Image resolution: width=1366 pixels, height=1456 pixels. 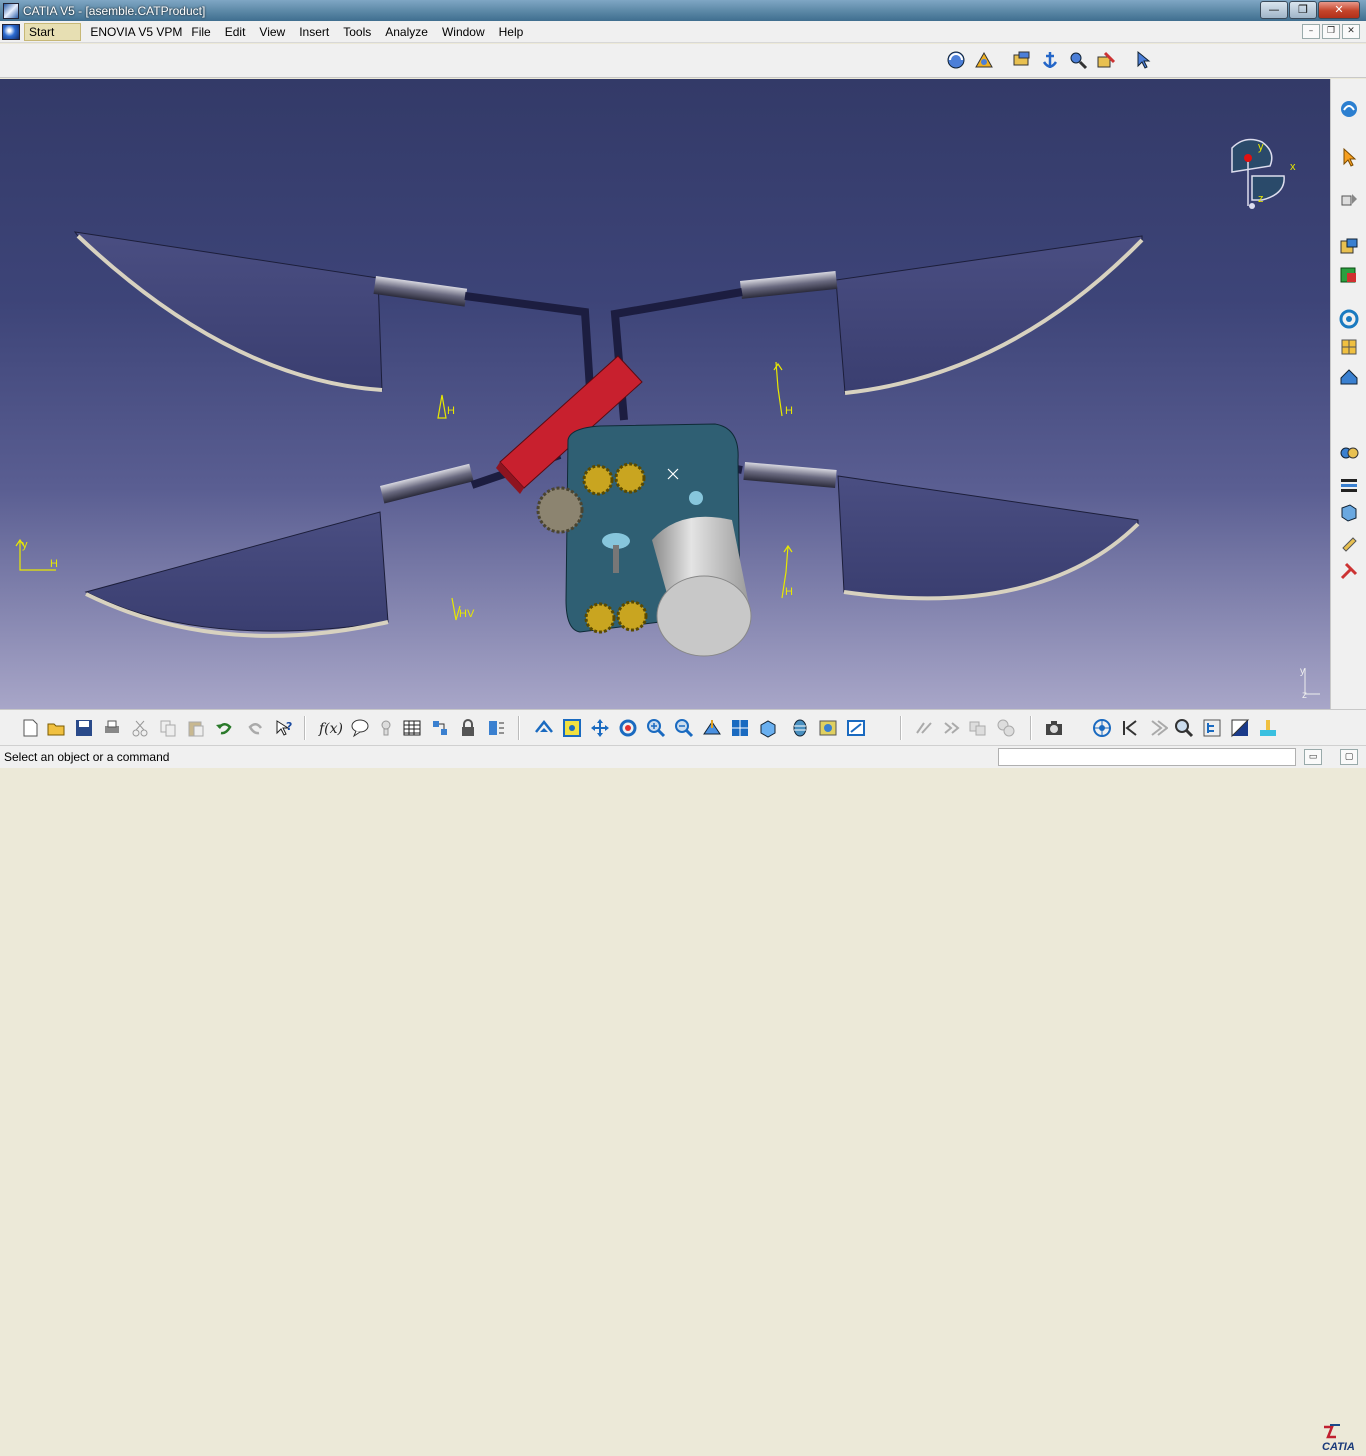 What do you see at coordinates (984, 60) in the screenshot?
I see `fly-icon` at bounding box center [984, 60].